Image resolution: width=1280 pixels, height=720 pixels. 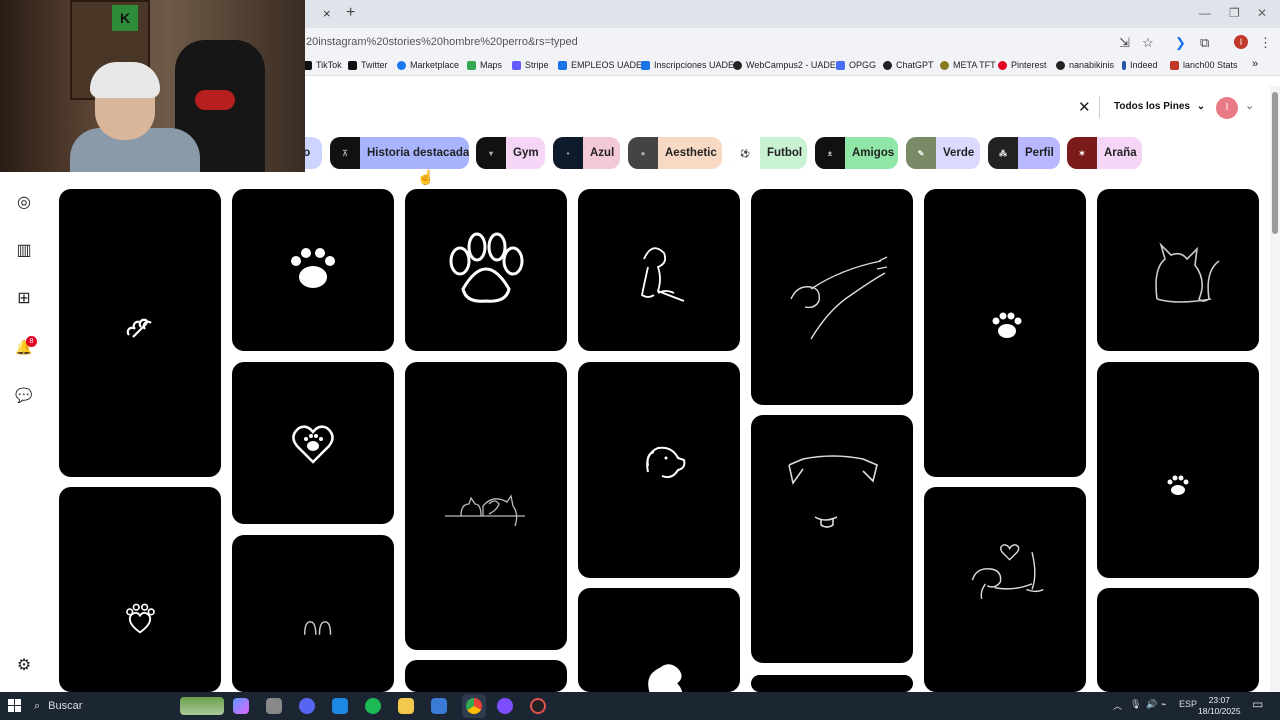 I want to click on language-indicator: ESP, so click(x=1188, y=704).